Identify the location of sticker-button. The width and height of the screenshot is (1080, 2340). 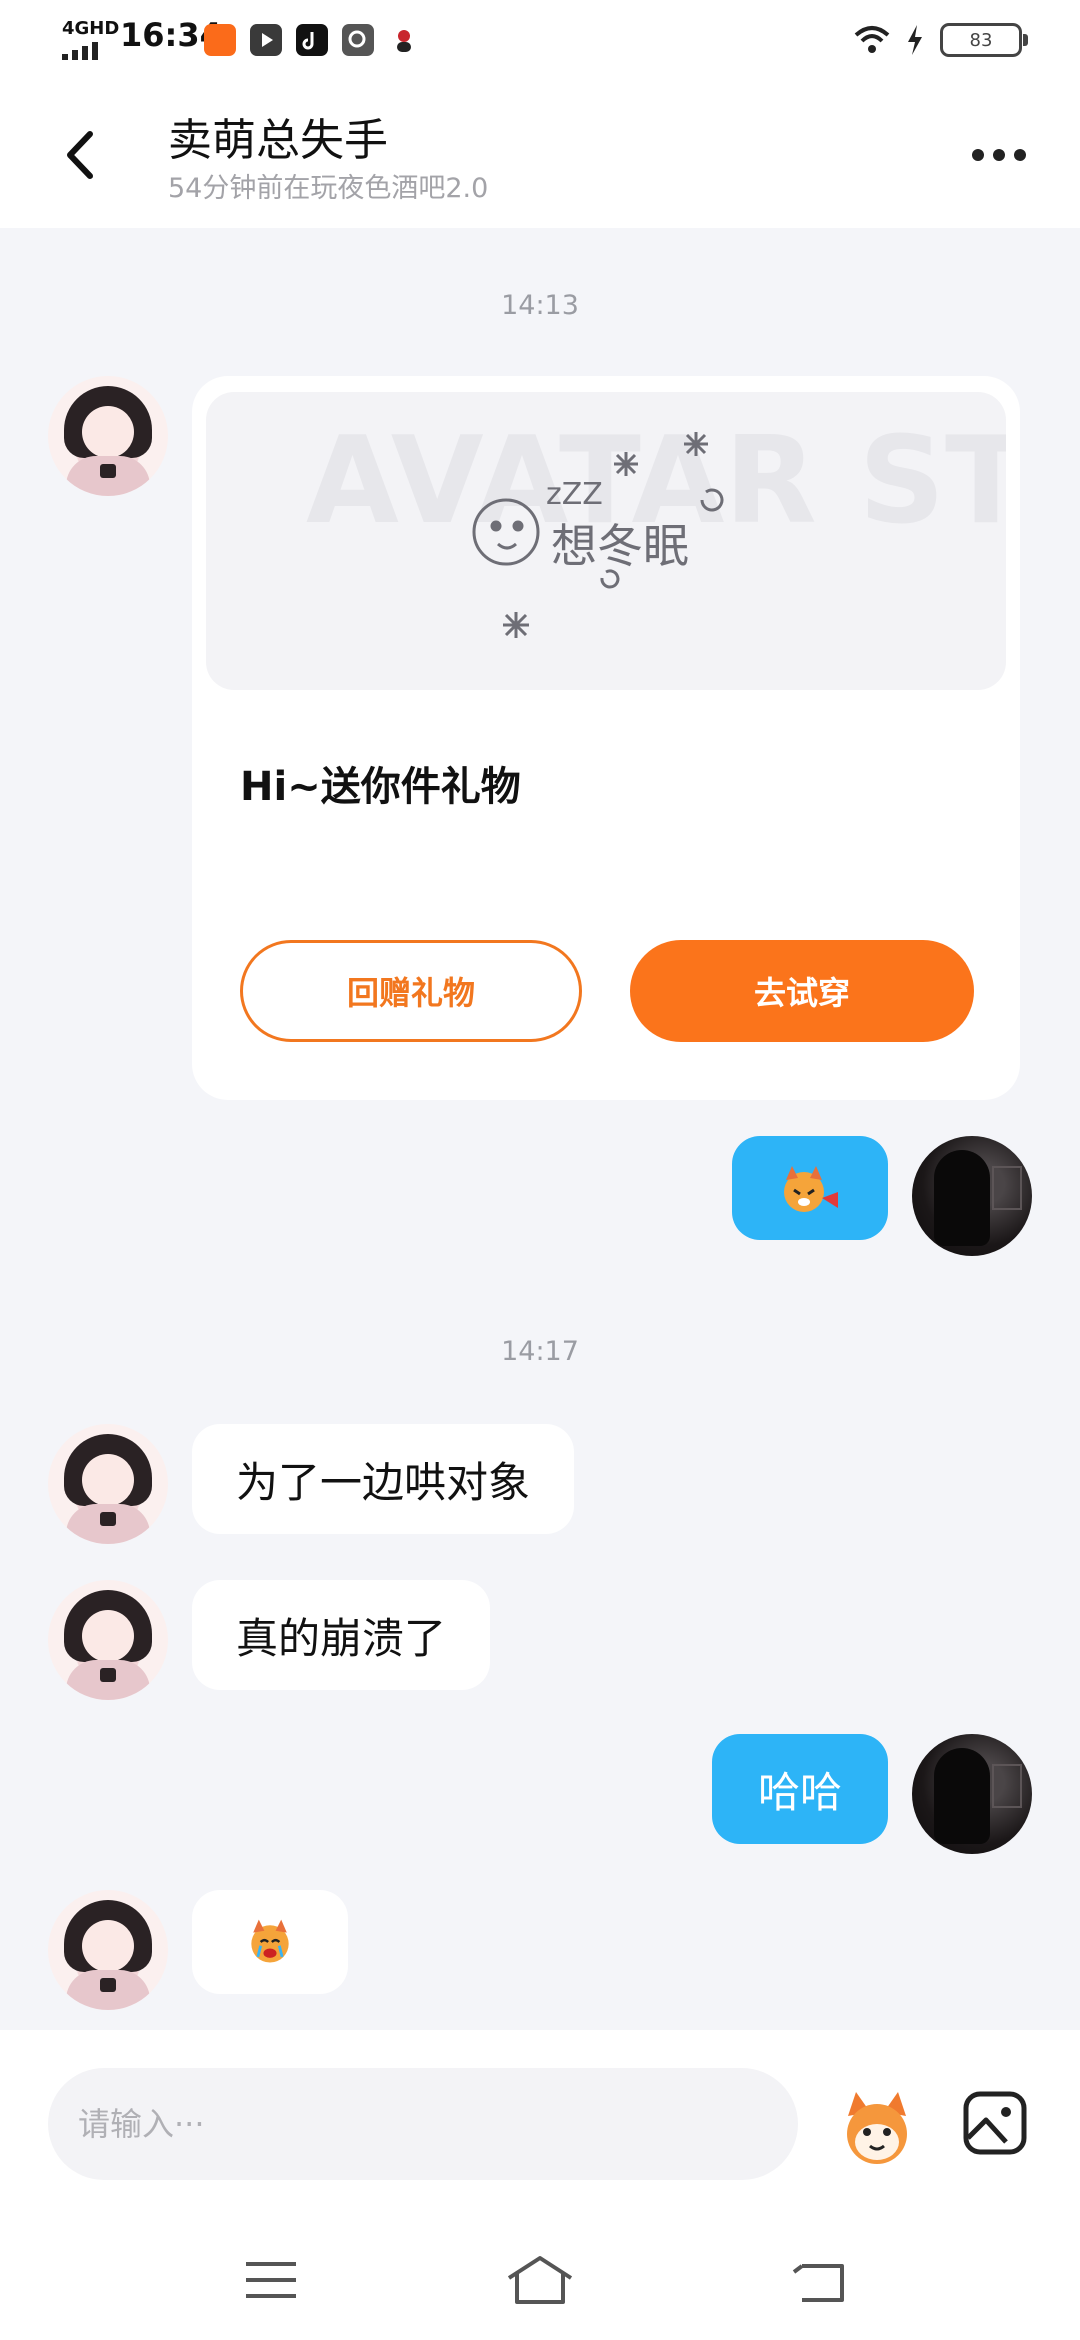
(877, 2129).